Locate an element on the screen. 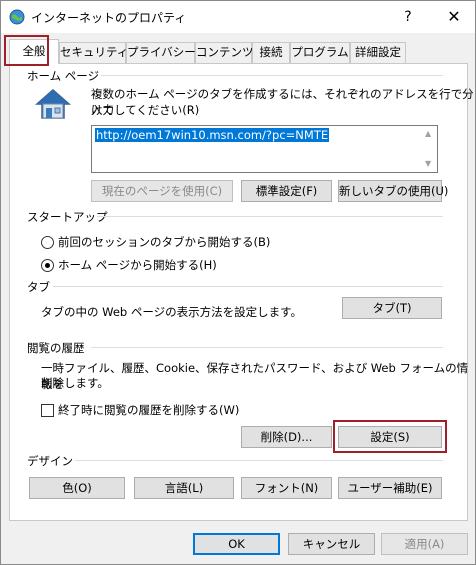 The height and width of the screenshot is (565, 476). use-current-button: 現在のページを使用(C) is located at coordinates (162, 191).